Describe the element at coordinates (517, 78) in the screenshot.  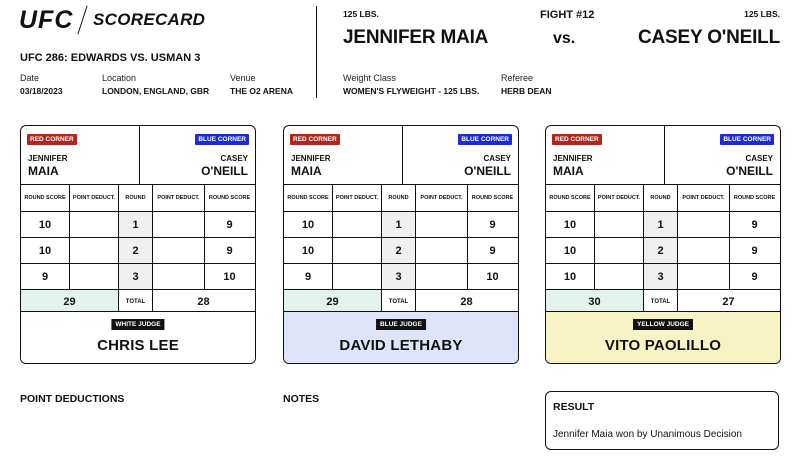
I see `referee-label: Referee` at that location.